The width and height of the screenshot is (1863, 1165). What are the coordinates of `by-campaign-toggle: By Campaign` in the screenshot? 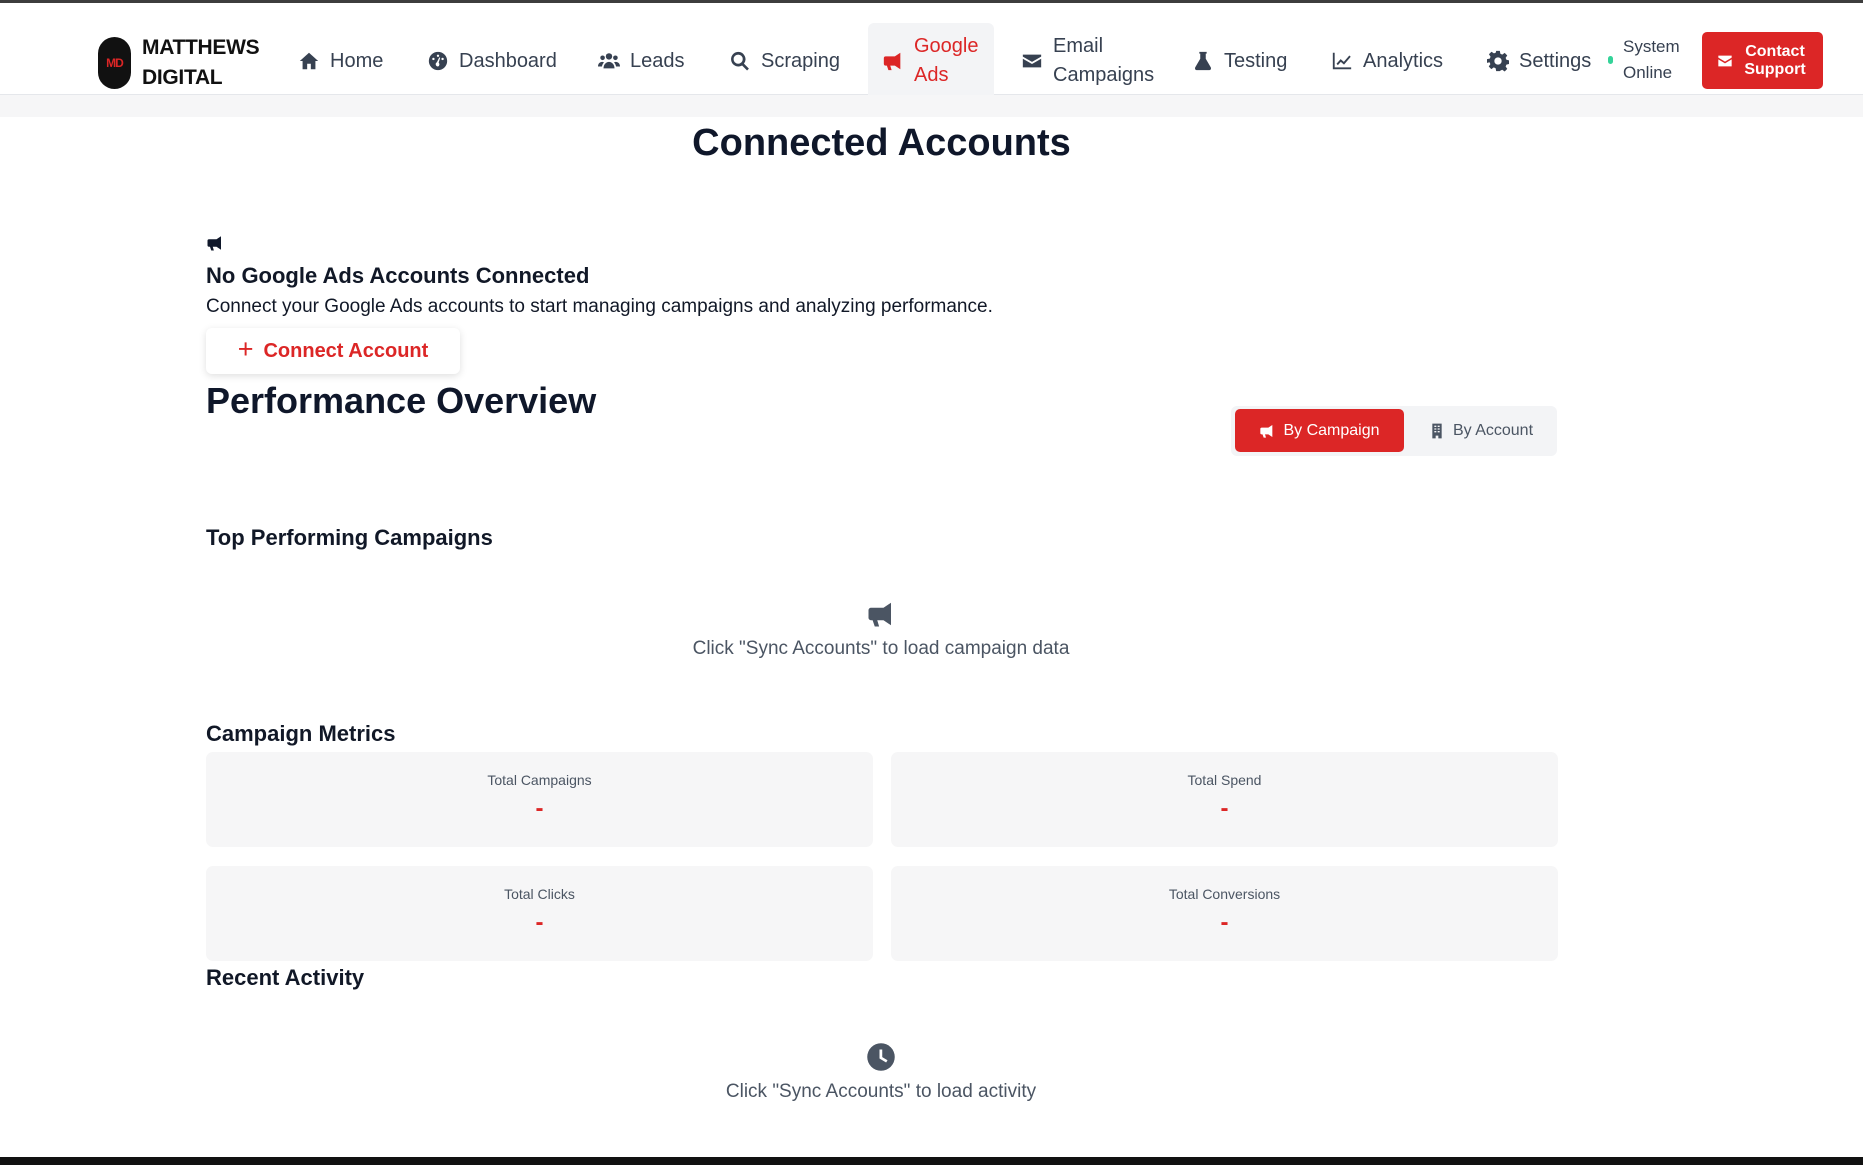 It's located at (1319, 430).